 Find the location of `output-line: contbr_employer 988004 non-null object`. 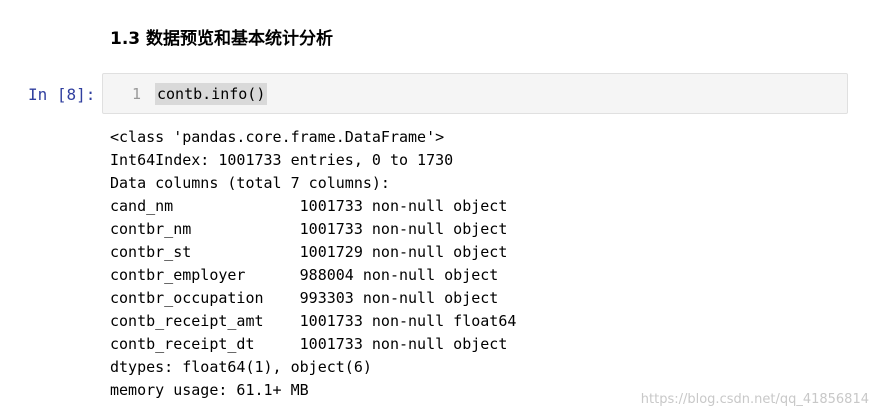

output-line: contbr_employer 988004 non-null object is located at coordinates (304, 275).